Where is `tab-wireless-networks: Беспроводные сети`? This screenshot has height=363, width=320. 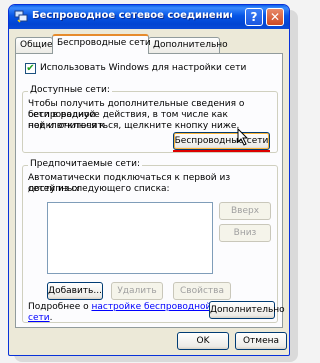 tab-wireless-networks: Беспроводные сети is located at coordinates (101, 44).